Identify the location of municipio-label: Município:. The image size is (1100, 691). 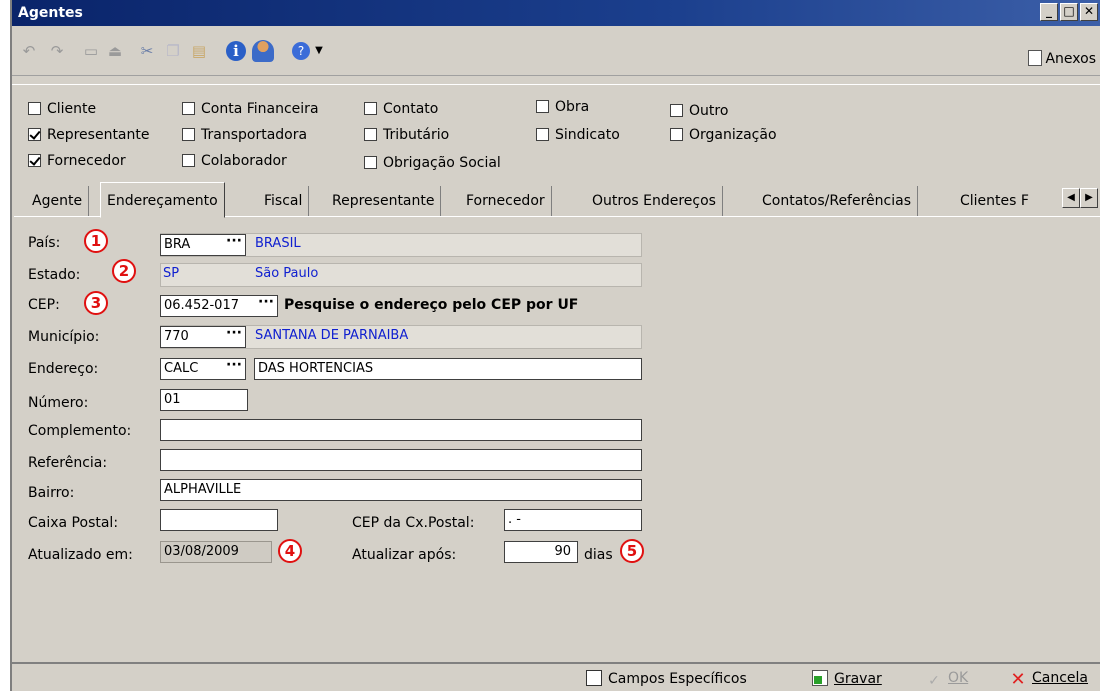
(64, 337).